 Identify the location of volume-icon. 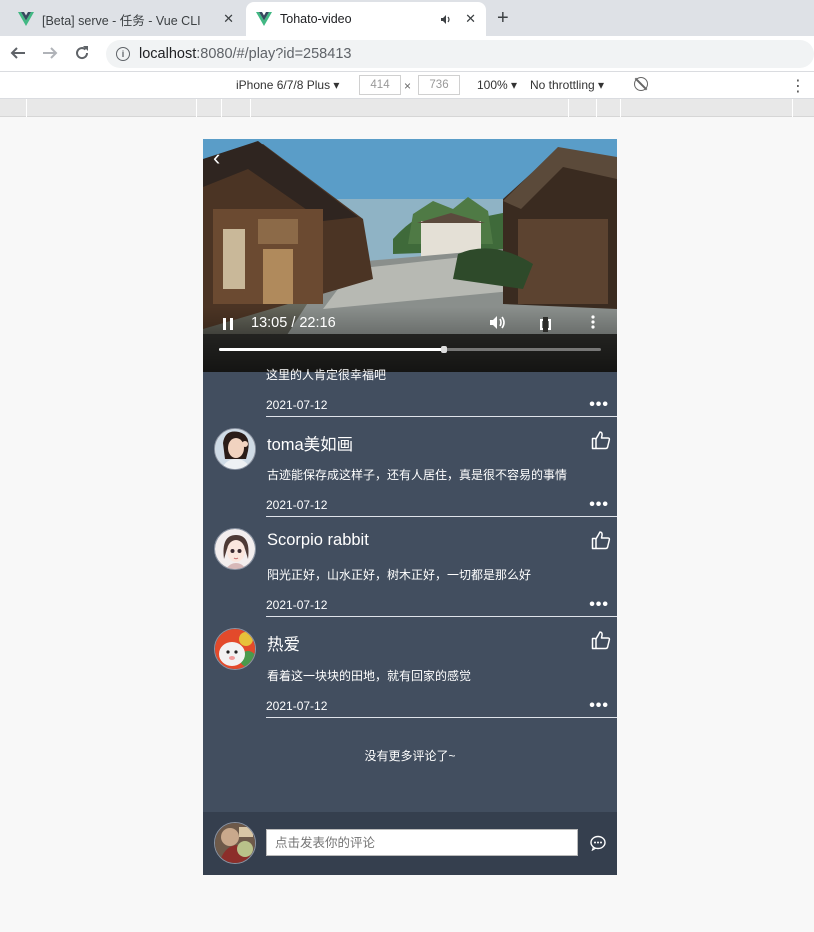
(497, 322).